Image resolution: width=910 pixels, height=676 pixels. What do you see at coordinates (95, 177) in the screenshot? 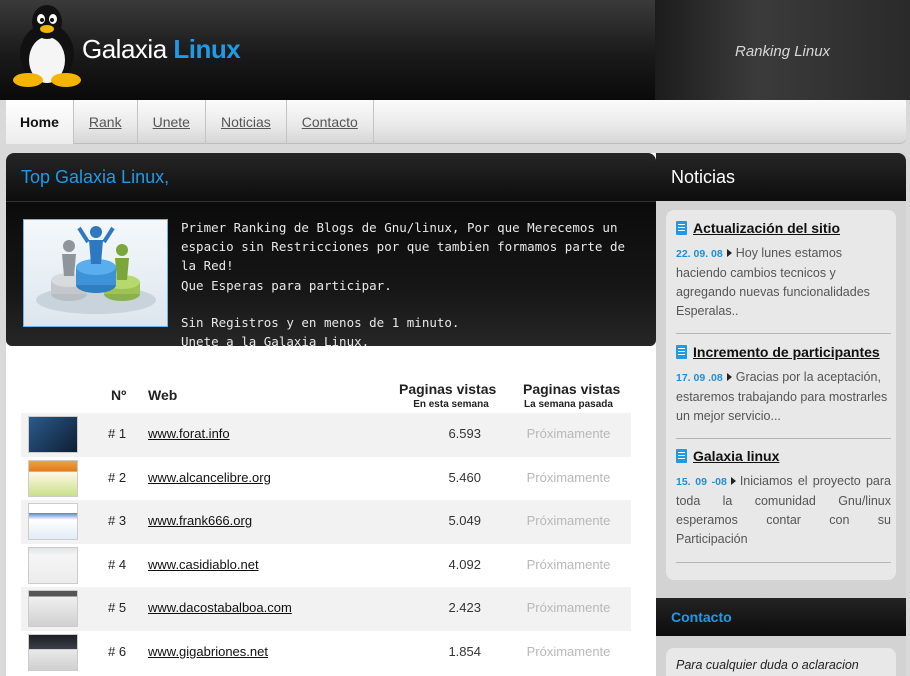
I see `page-title: Top Galaxia Linux,` at bounding box center [95, 177].